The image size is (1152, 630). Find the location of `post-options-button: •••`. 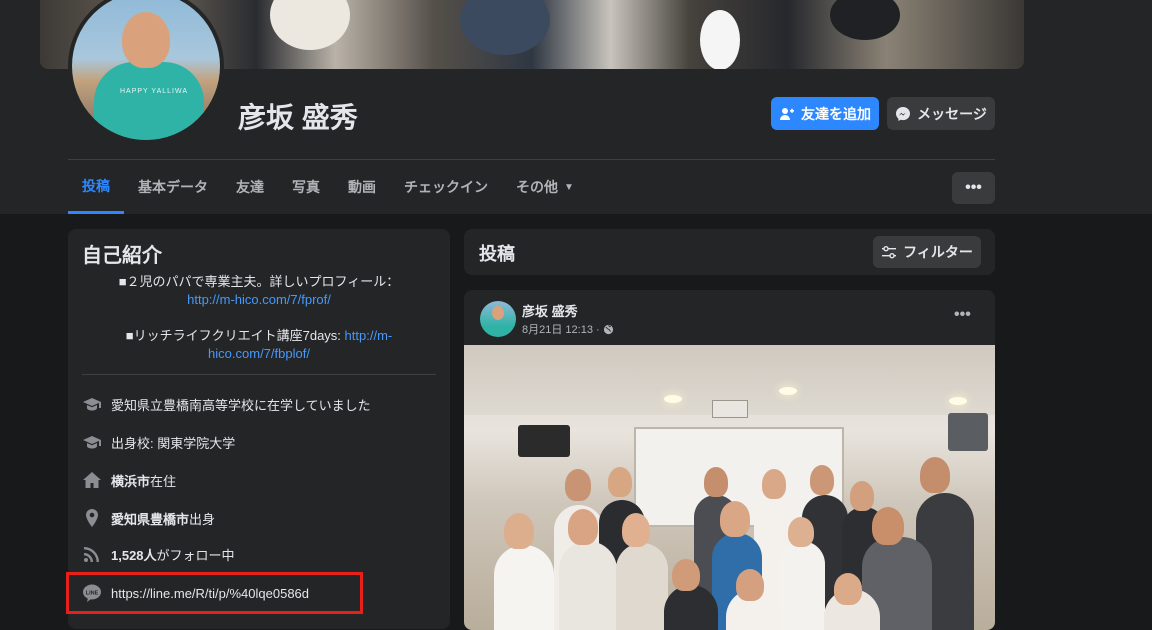

post-options-button: ••• is located at coordinates (962, 315).